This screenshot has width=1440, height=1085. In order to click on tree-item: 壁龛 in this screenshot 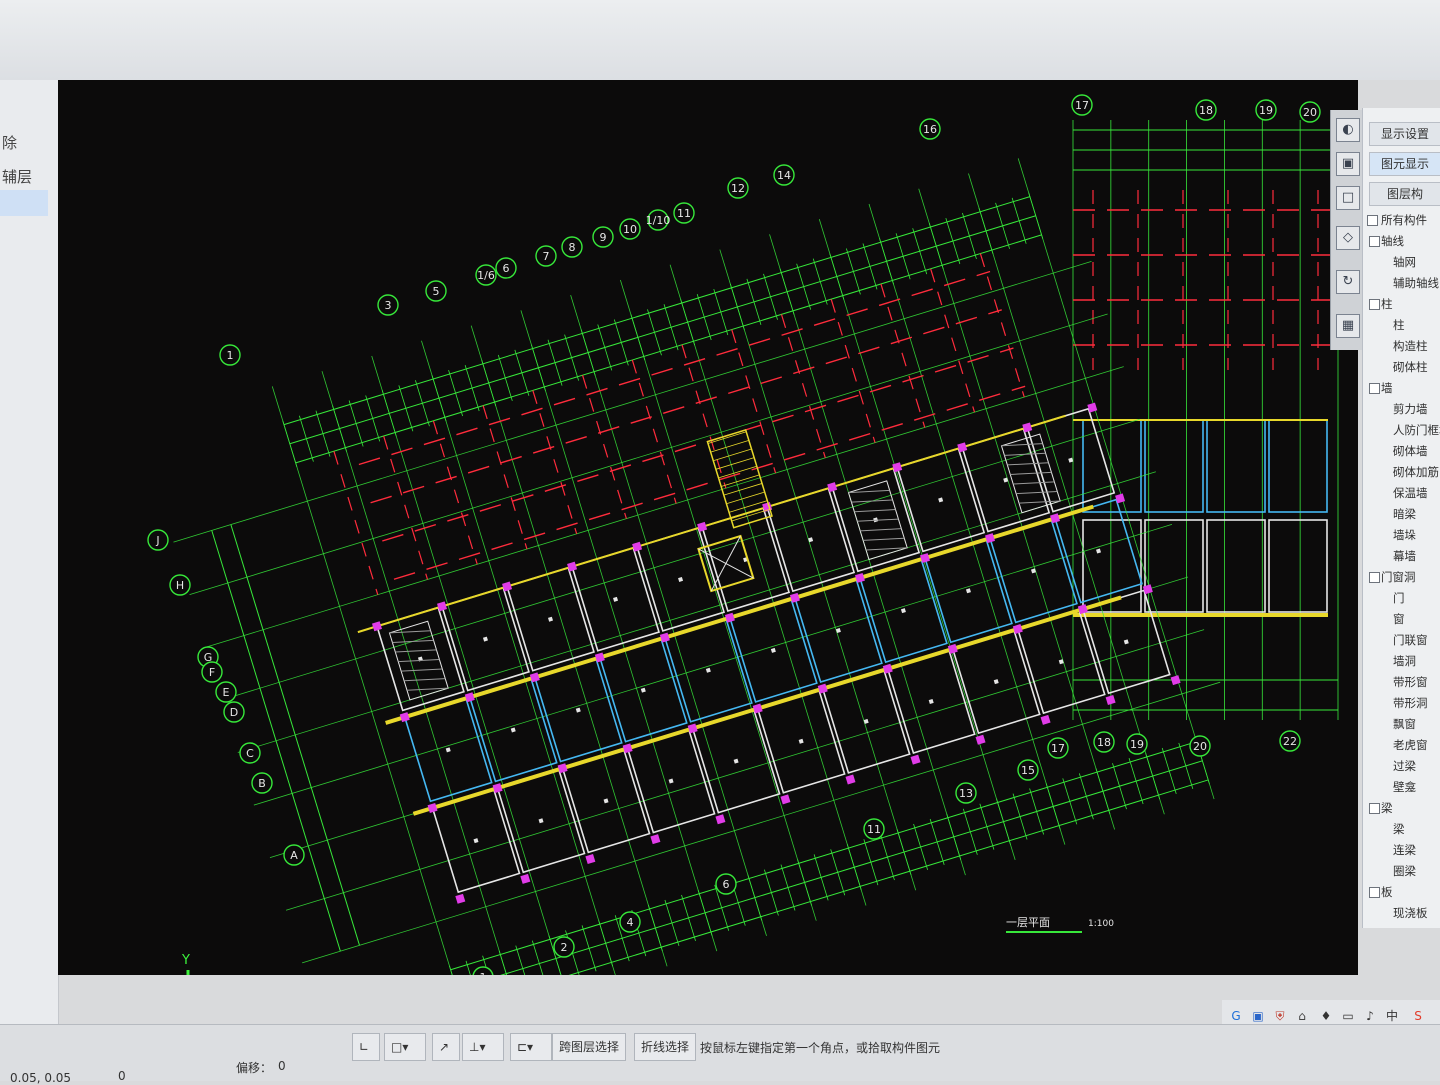, I will do `click(1404, 787)`.